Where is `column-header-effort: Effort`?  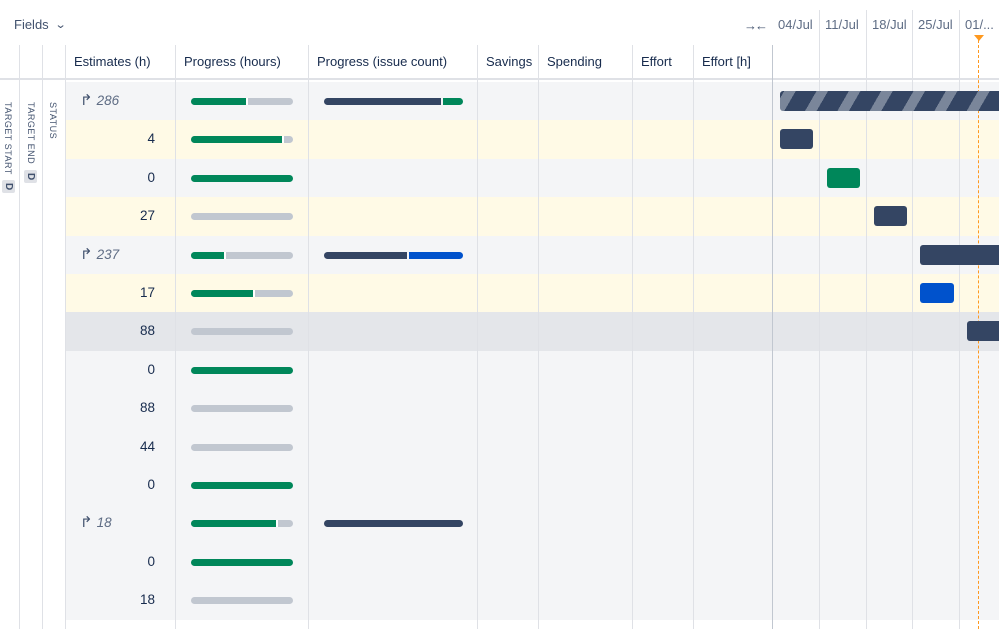 column-header-effort: Effort is located at coordinates (663, 61).